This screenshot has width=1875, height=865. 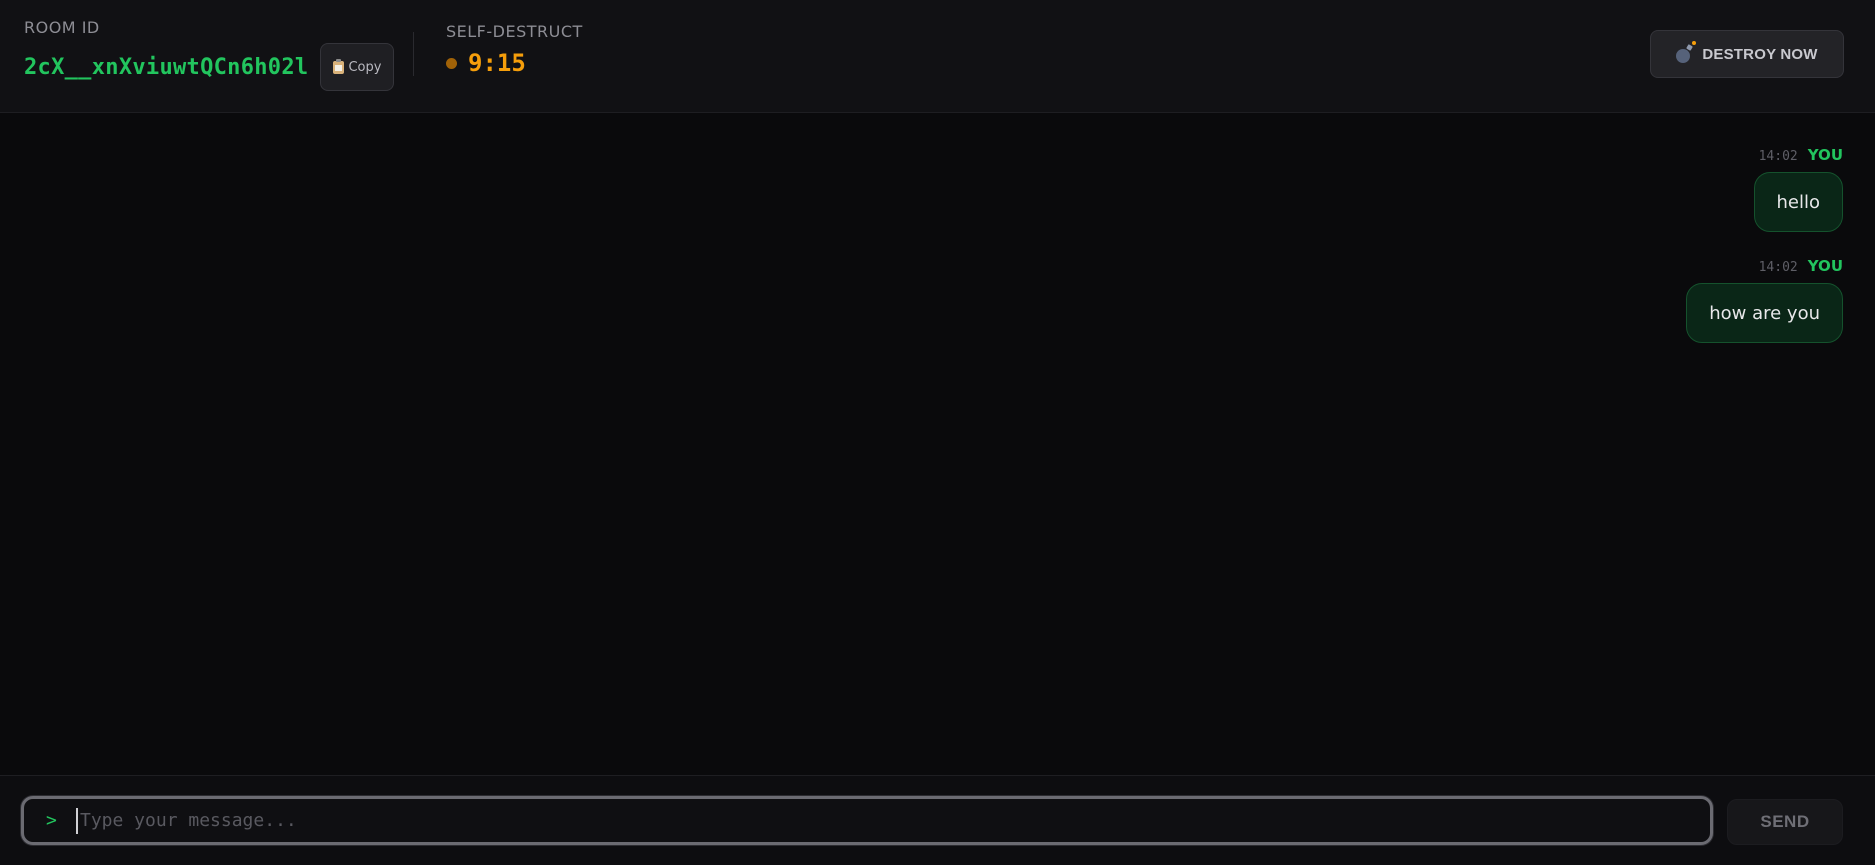 I want to click on message-bubble: how are you, so click(x=1764, y=313).